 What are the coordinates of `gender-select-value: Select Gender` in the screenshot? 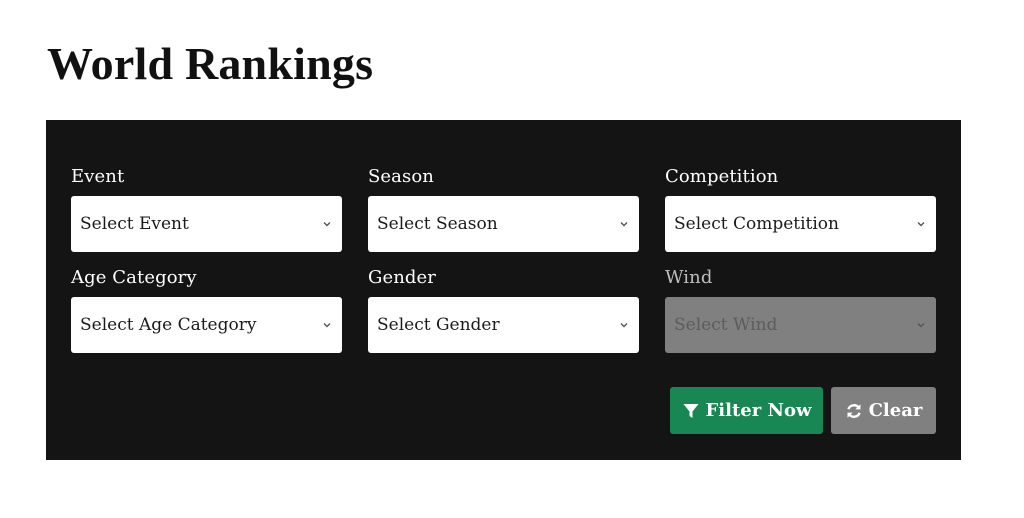 It's located at (438, 325).